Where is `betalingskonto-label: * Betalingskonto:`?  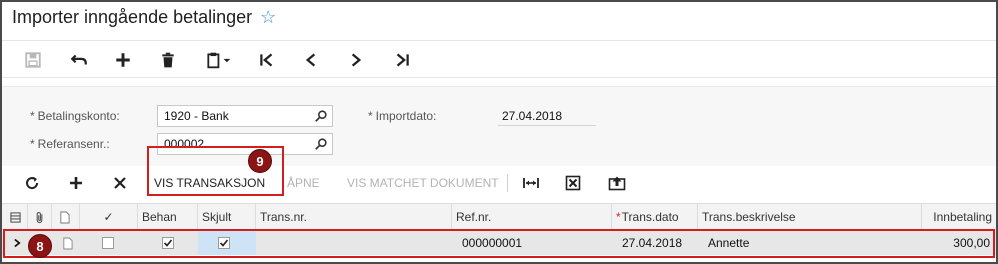 betalingskonto-label: * Betalingskonto: is located at coordinates (75, 116).